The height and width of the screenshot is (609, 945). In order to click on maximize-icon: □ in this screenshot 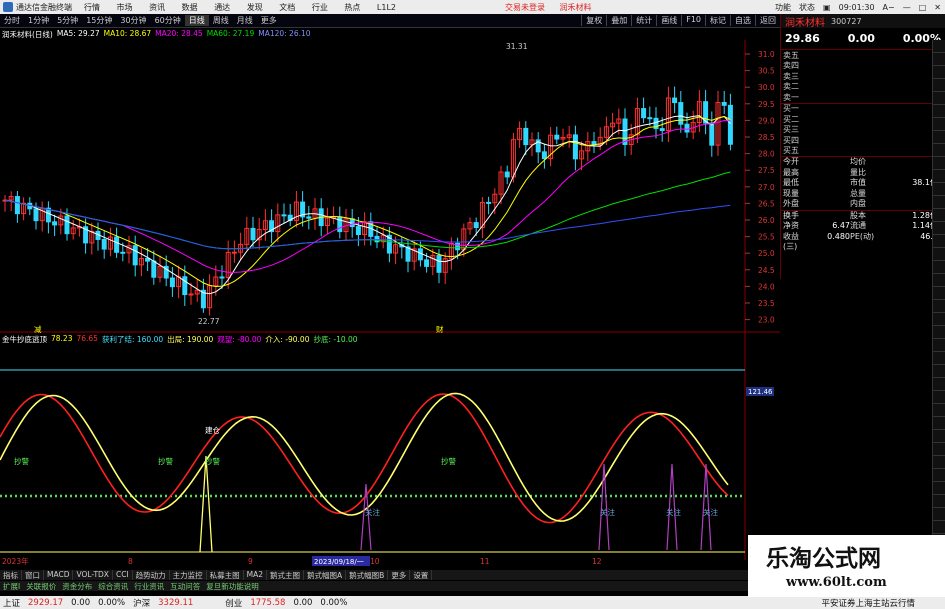, I will do `click(923, 7)`.